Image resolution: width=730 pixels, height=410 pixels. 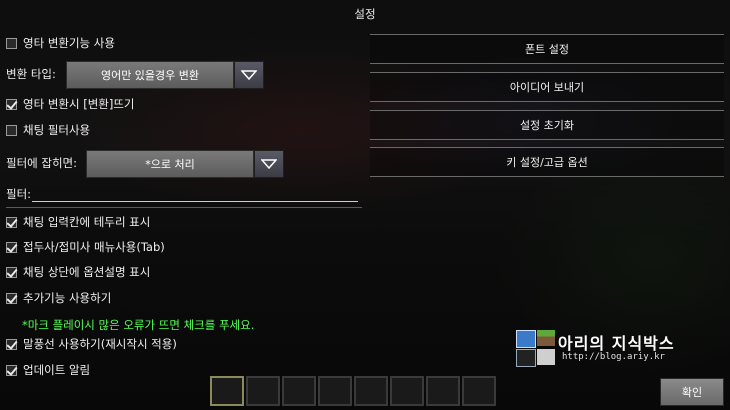 What do you see at coordinates (150, 75) in the screenshot?
I see `convert-type-dropdown: 영어만 있을경우 변환` at bounding box center [150, 75].